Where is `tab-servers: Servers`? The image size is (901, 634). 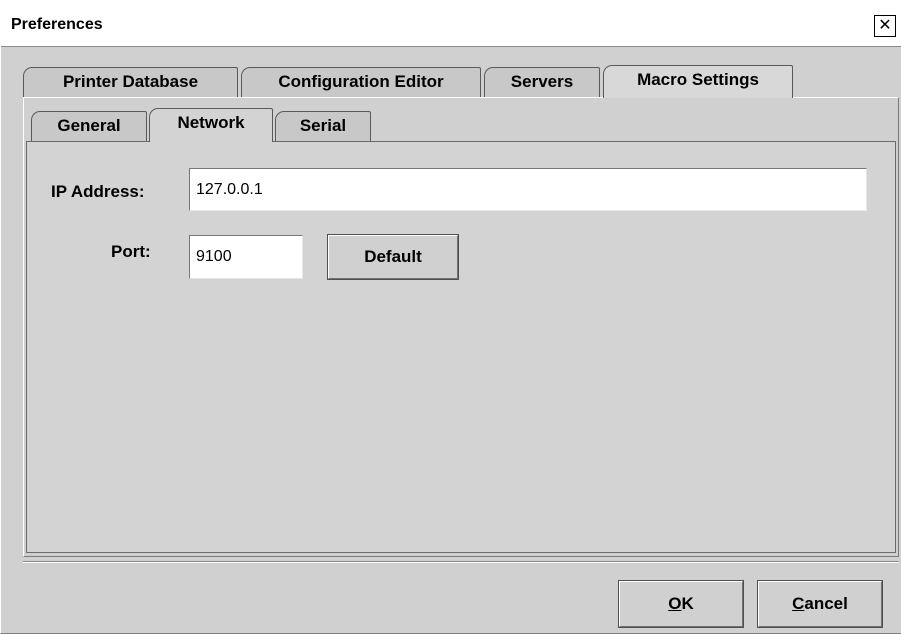
tab-servers: Servers is located at coordinates (542, 82).